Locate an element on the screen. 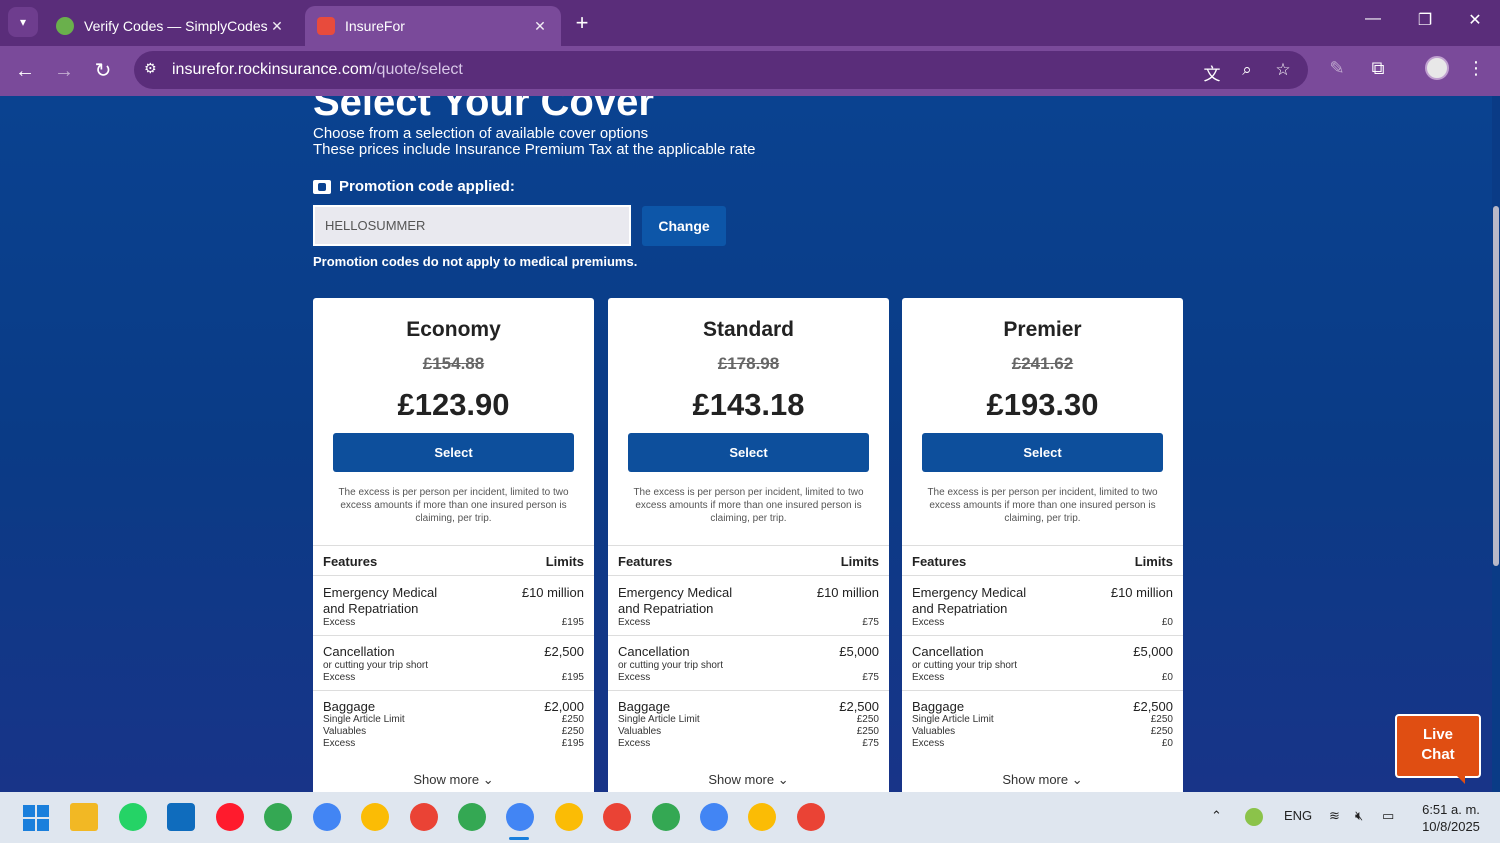  url-text: insurefor.rockinsurance.com/quote/select is located at coordinates (317, 70).